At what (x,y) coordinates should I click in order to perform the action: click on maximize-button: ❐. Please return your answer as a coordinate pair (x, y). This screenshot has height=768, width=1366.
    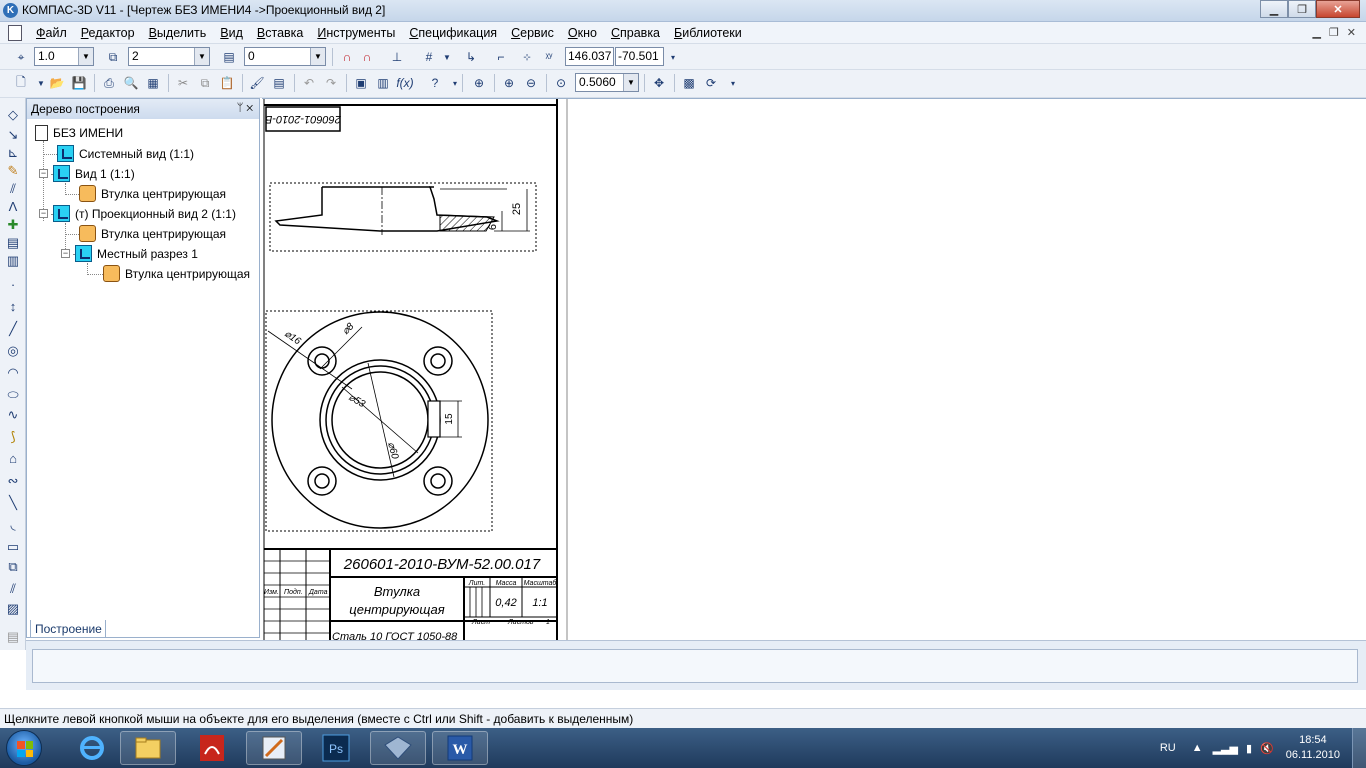
    Looking at the image, I should click on (1302, 9).